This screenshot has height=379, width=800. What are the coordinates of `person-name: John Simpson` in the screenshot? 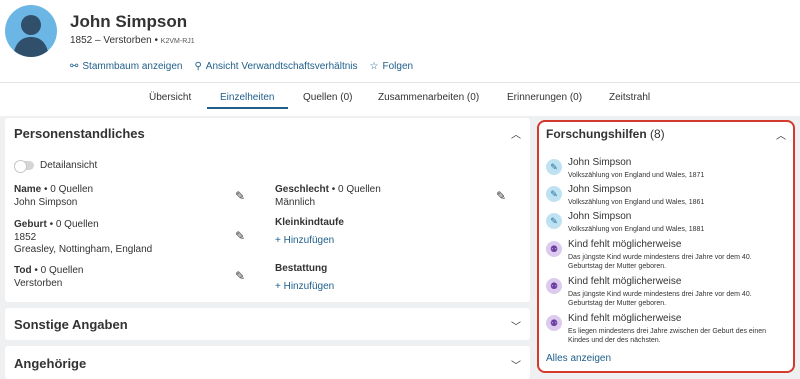 It's located at (129, 21).